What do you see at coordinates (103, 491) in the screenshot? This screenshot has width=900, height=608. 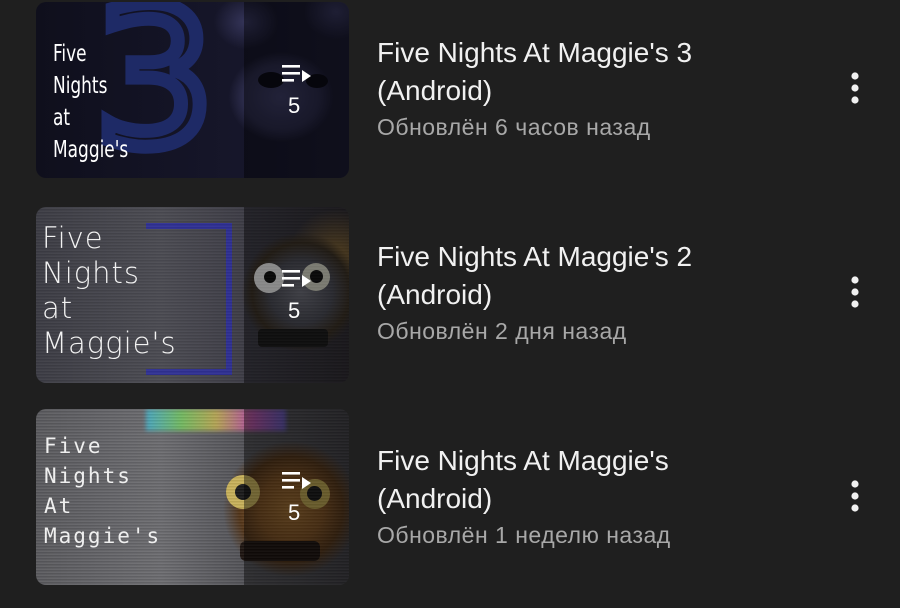 I see `thumbnail-title-text: Five Nights At Maggie's` at bounding box center [103, 491].